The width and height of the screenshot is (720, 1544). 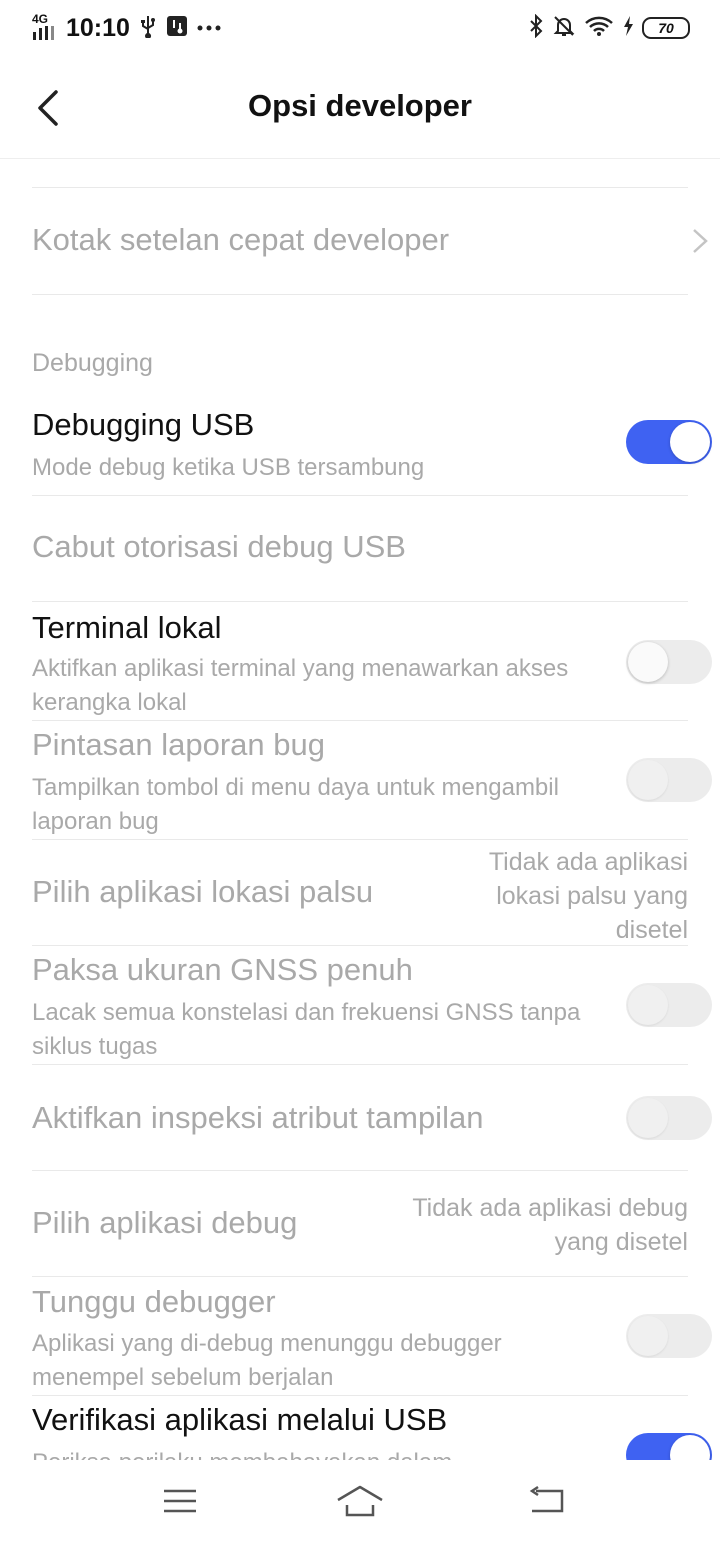 I want to click on recents-button, so click(x=180, y=1501).